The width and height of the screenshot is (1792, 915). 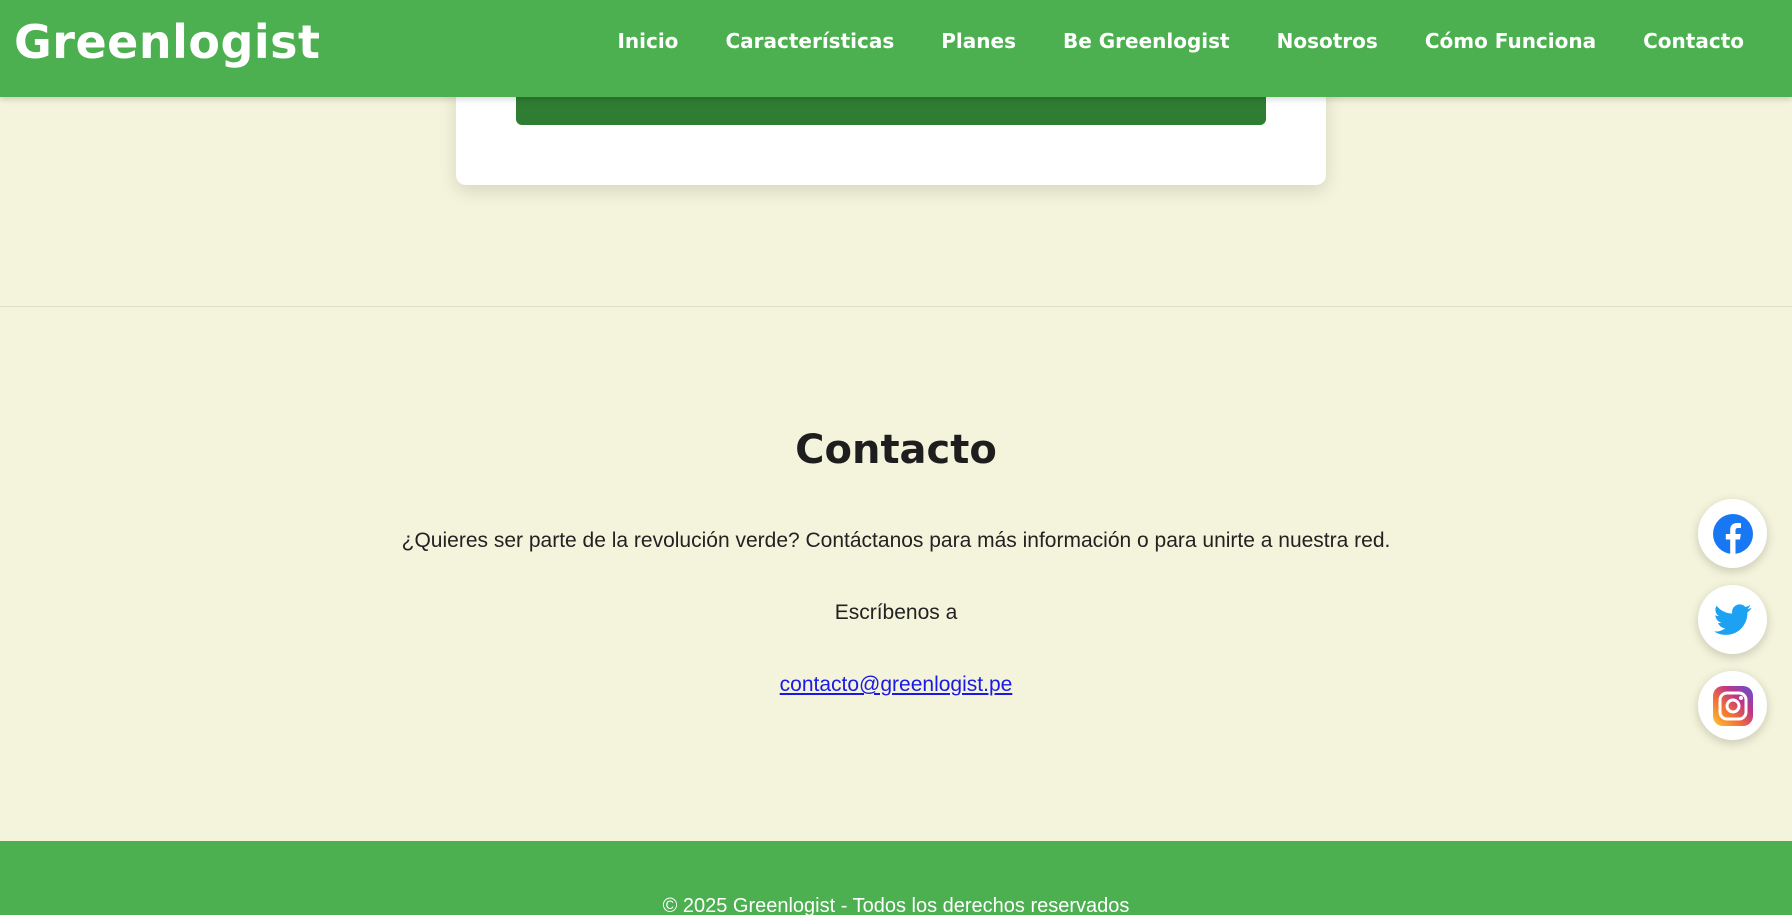 I want to click on nav-planes: Planes, so click(x=978, y=41).